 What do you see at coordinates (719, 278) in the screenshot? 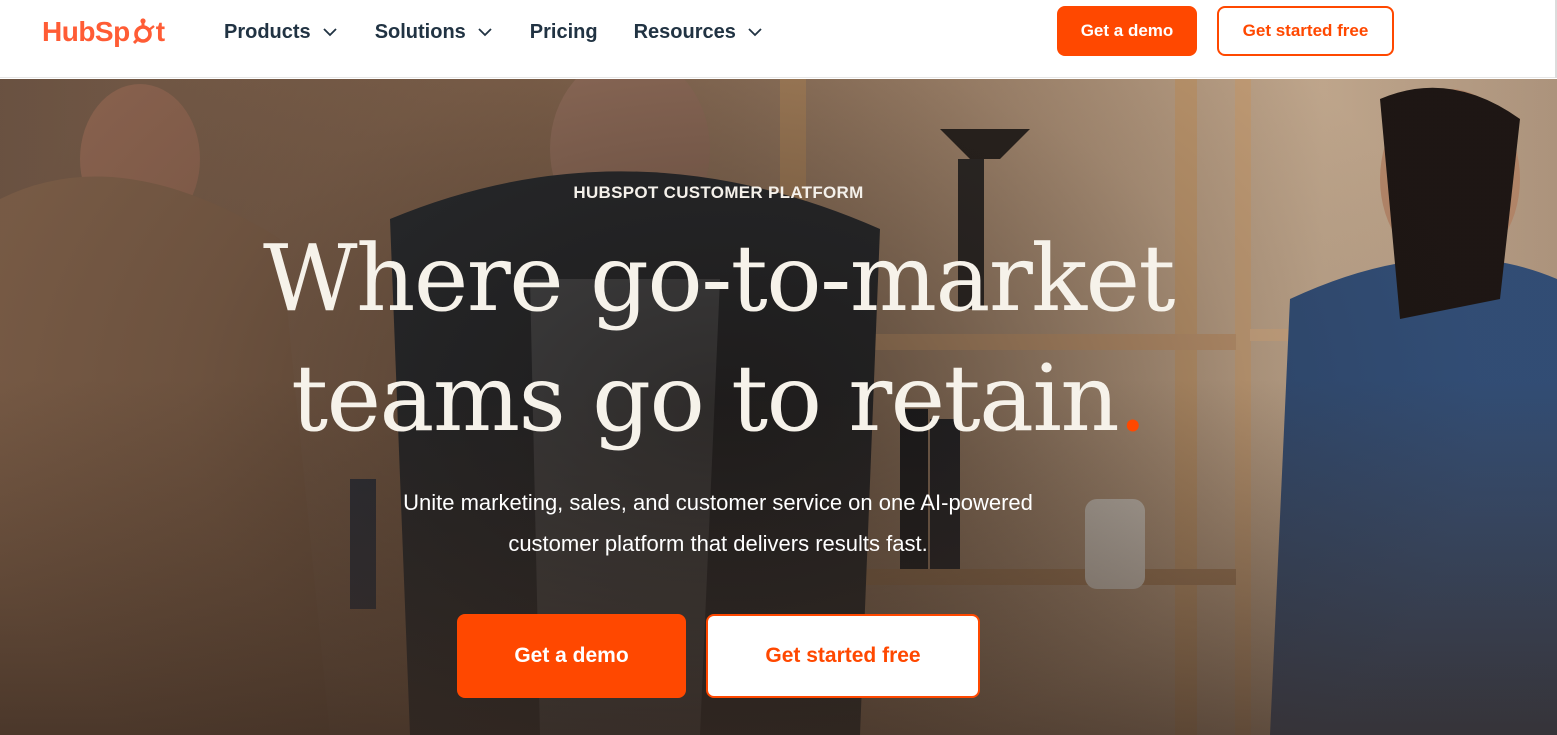
I see `headline-line-1: Where go-to-market` at bounding box center [719, 278].